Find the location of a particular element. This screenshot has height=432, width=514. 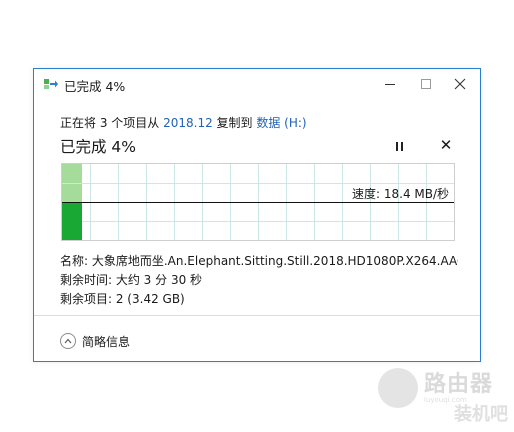

transfer-speed-graph is located at coordinates (258, 202).